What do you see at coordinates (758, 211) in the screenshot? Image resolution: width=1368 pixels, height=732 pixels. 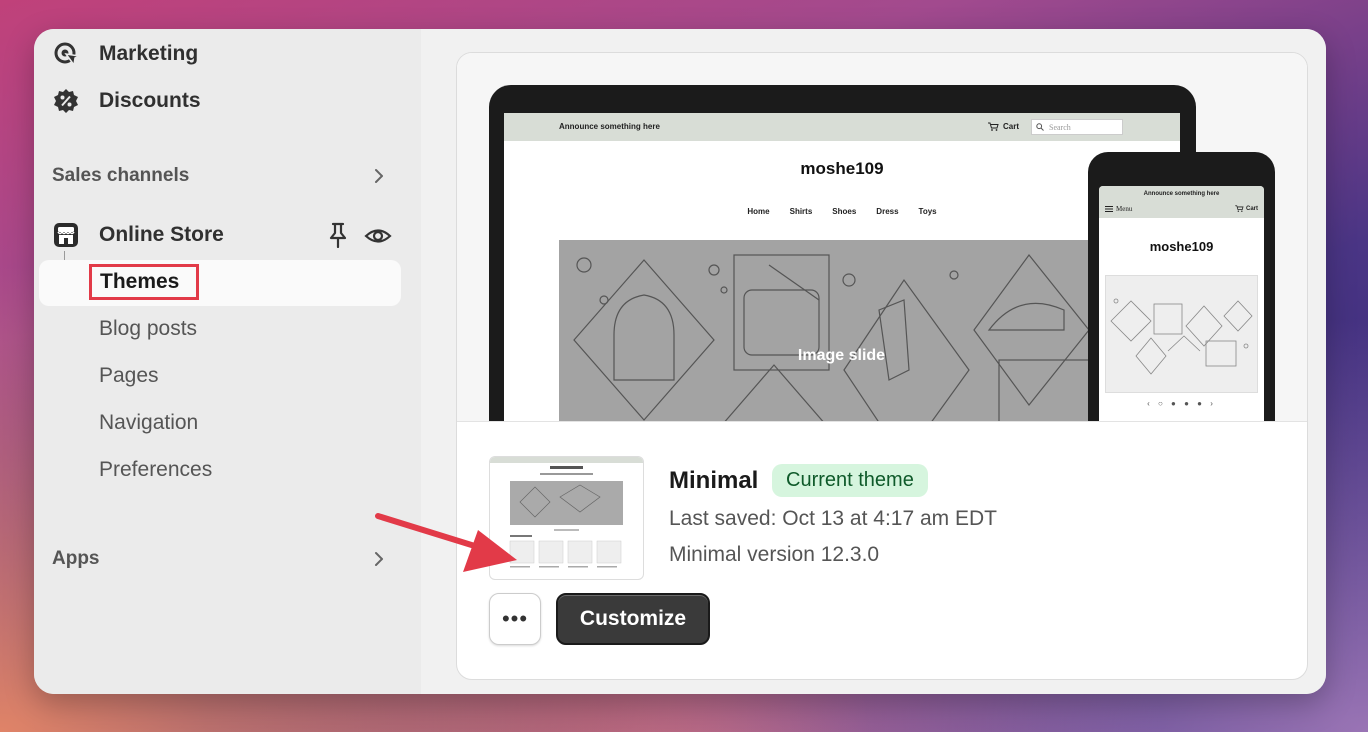 I see `store-nav-item: Home` at bounding box center [758, 211].